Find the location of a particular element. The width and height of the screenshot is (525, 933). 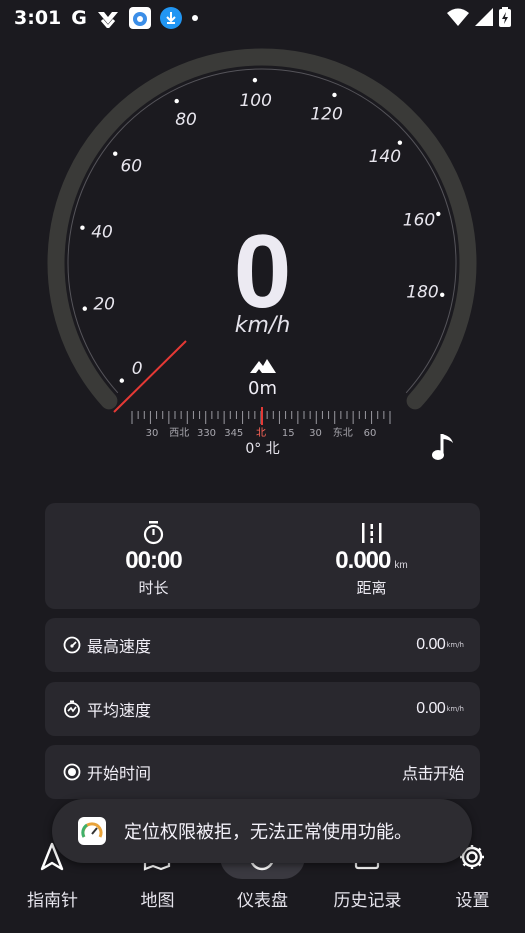

nav-label-history: 历史记录 is located at coordinates (367, 901).